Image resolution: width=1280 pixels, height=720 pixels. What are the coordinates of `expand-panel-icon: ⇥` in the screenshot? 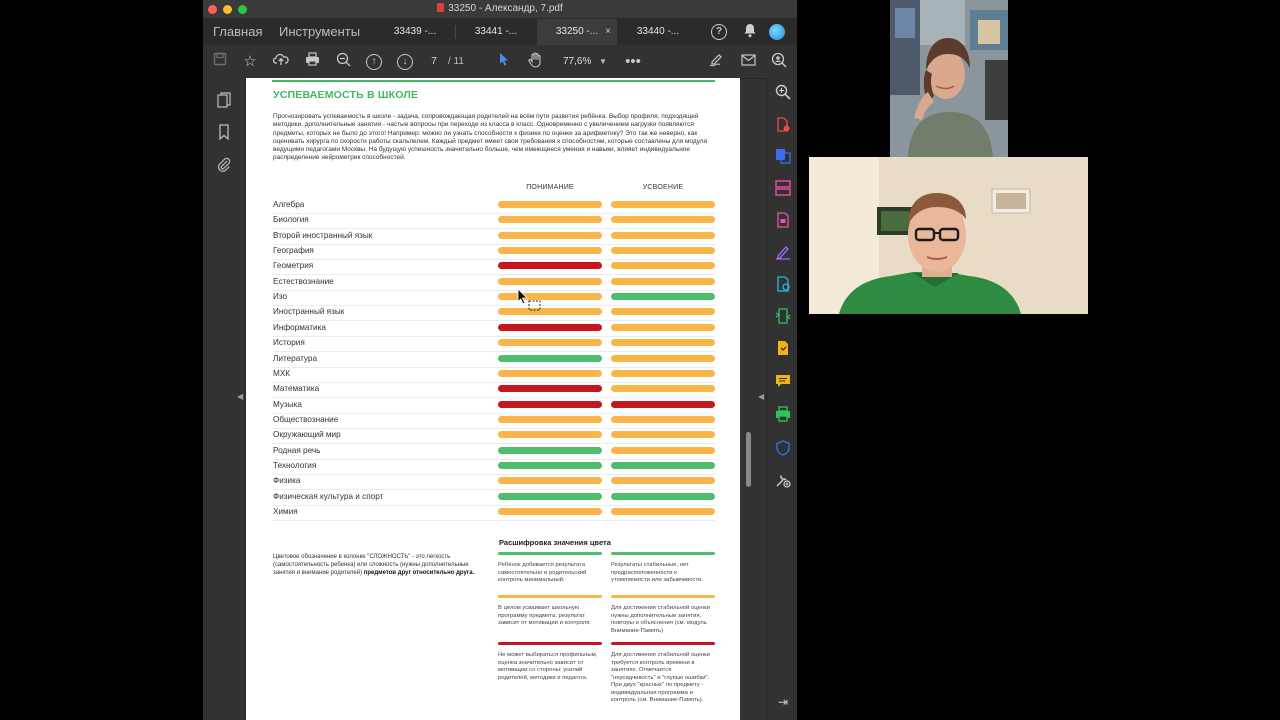 It's located at (783, 702).